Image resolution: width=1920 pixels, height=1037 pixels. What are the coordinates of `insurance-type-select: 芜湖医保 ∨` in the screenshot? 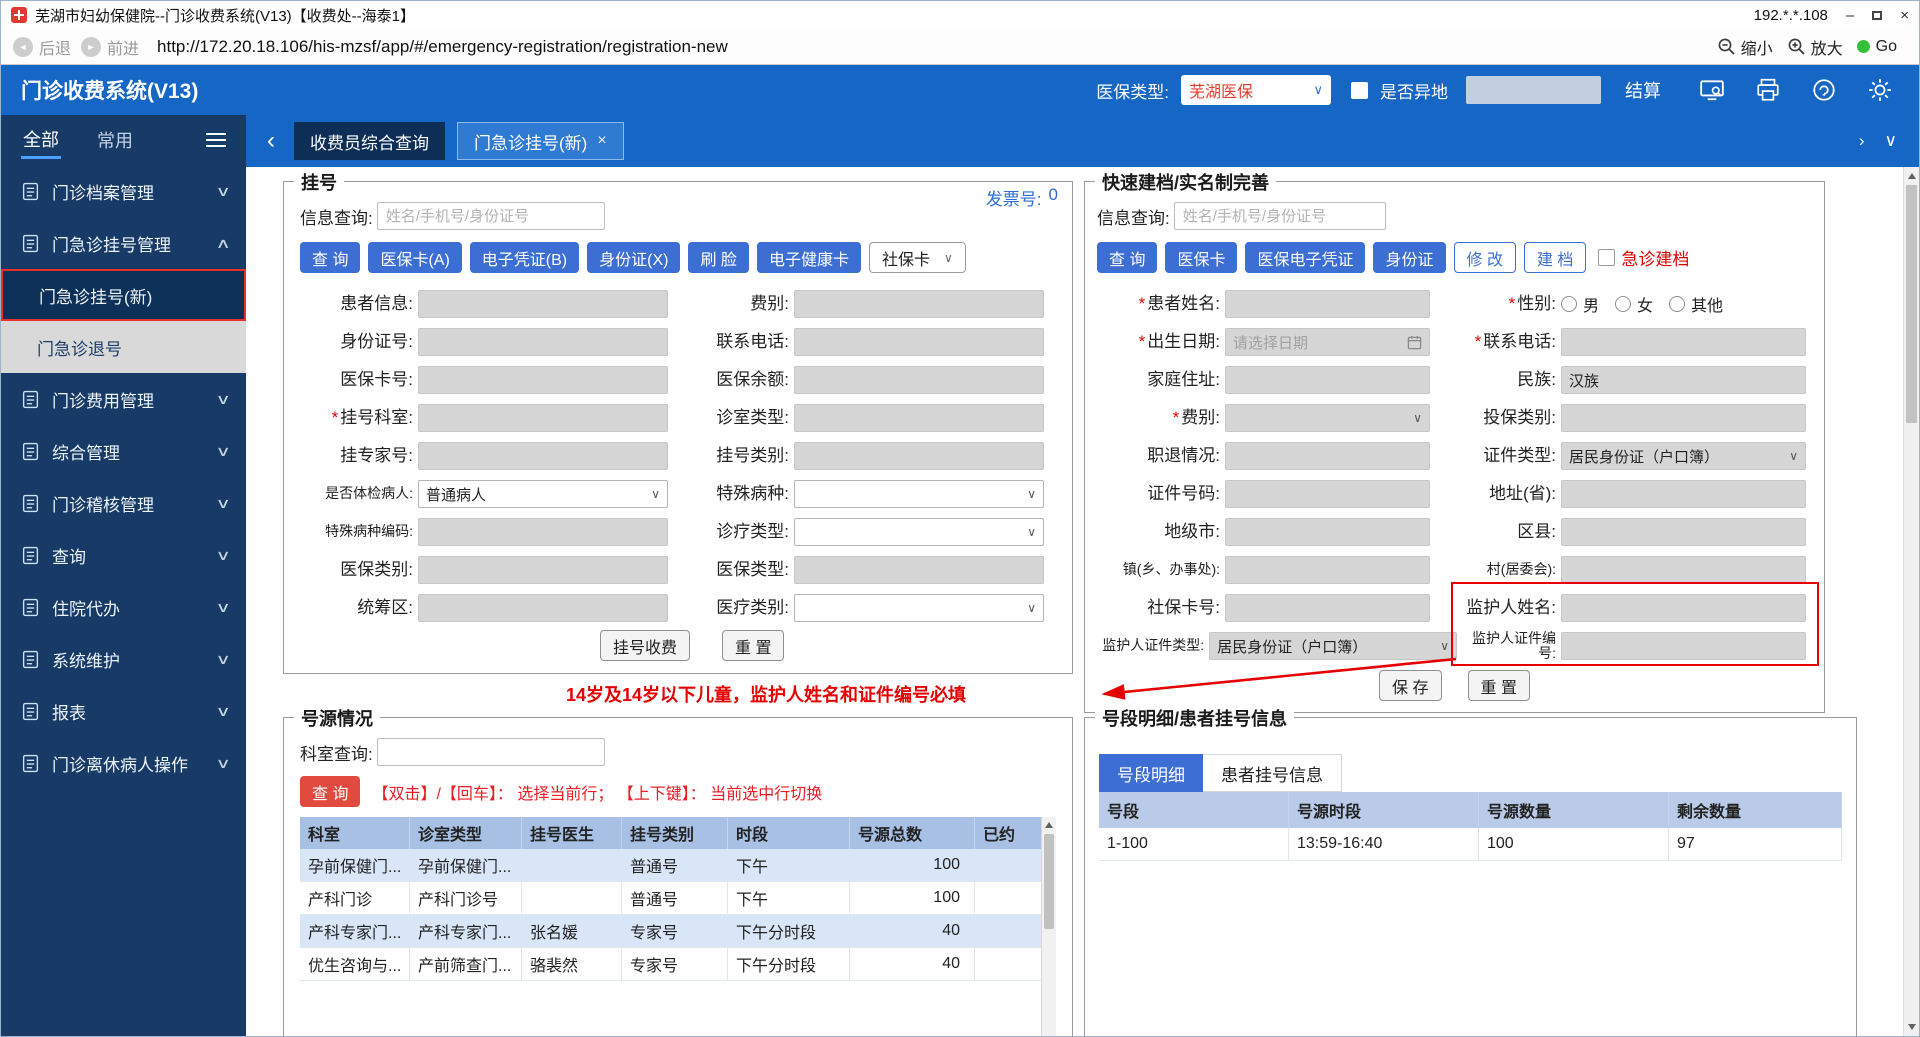 It's located at (1256, 90).